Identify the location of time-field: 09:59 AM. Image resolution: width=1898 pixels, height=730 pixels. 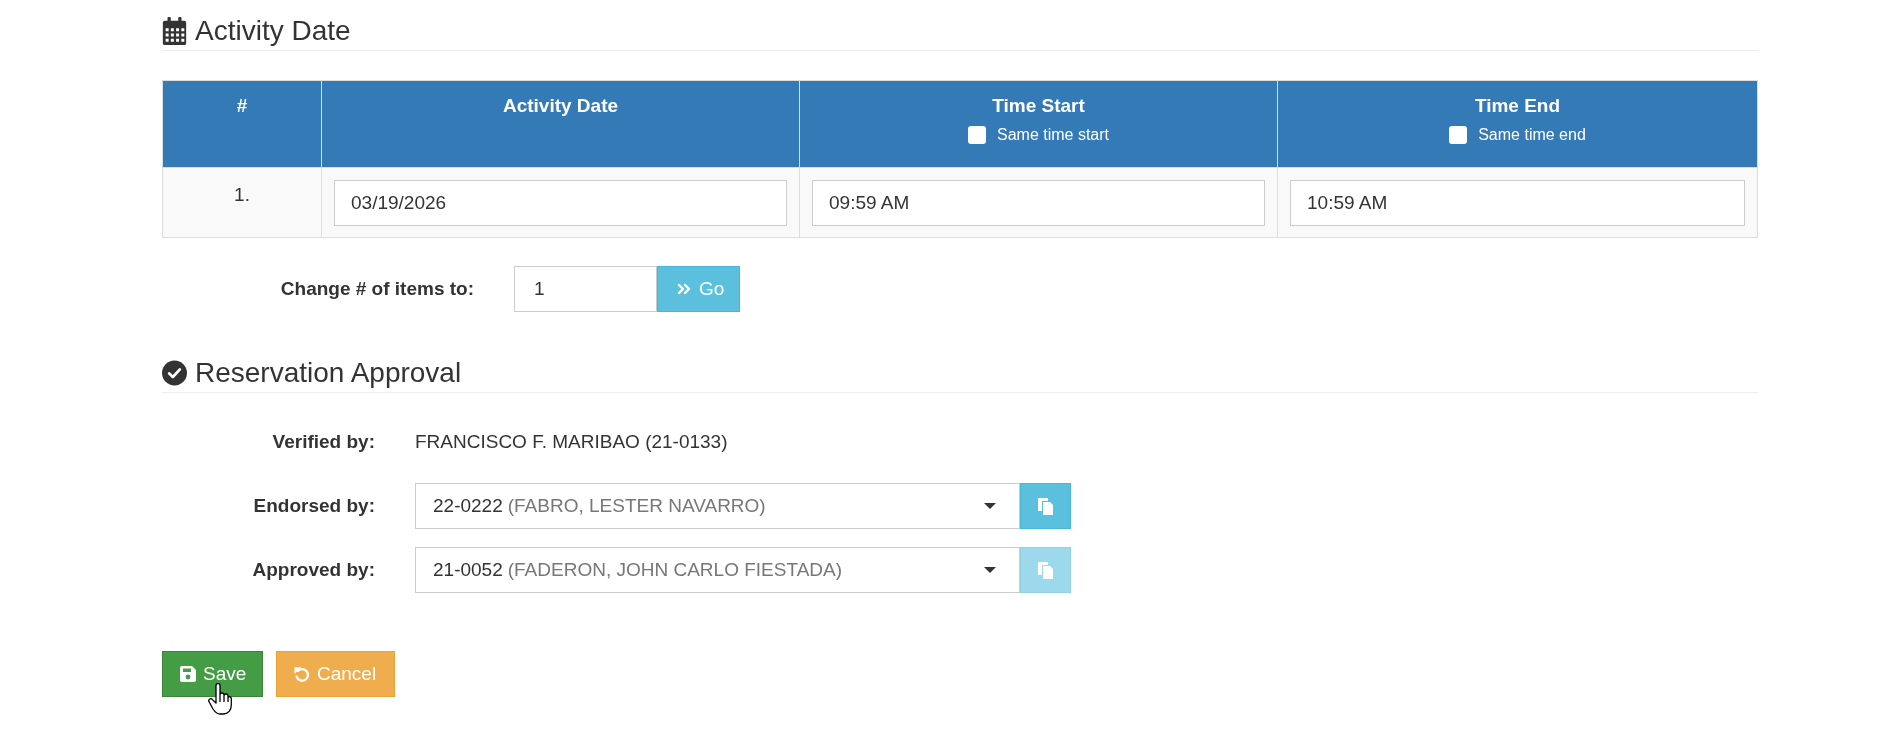
(1038, 203).